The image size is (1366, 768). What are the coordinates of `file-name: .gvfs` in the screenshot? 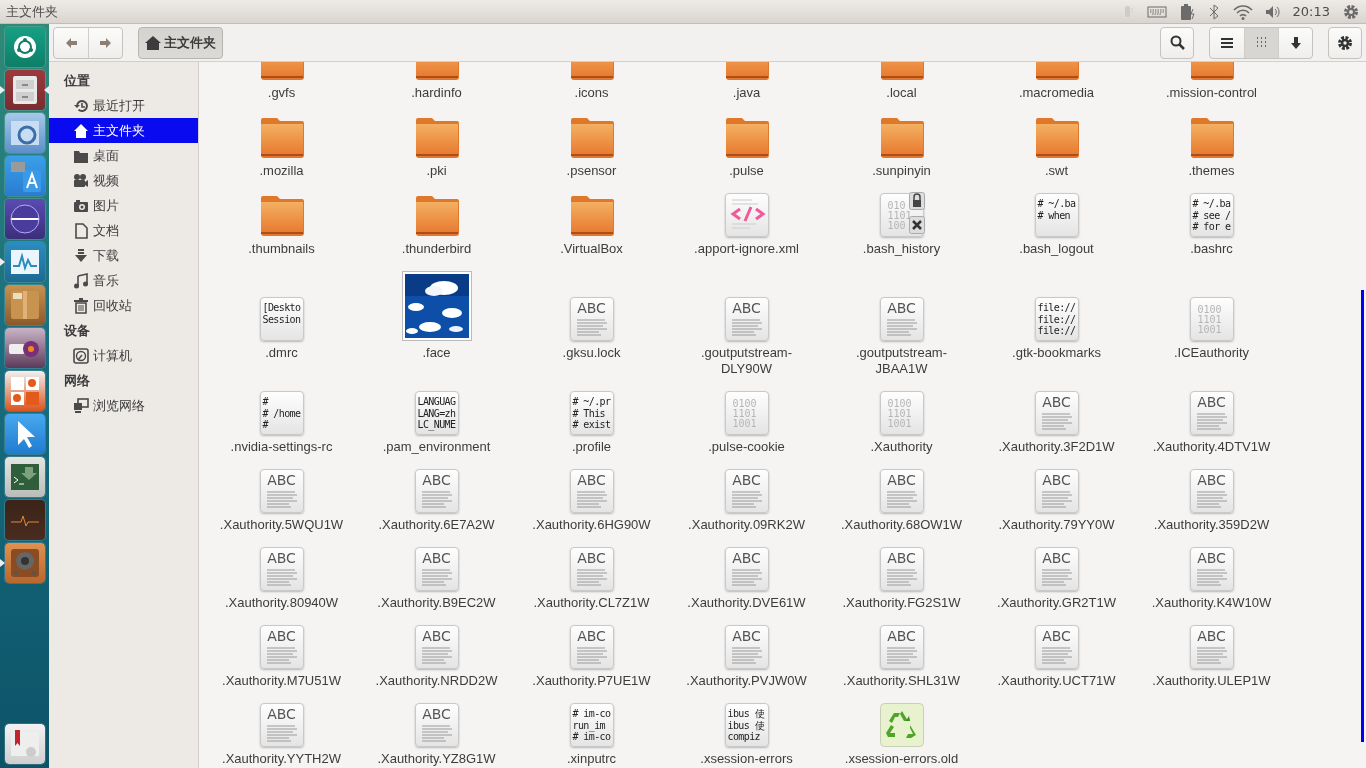 It's located at (281, 93).